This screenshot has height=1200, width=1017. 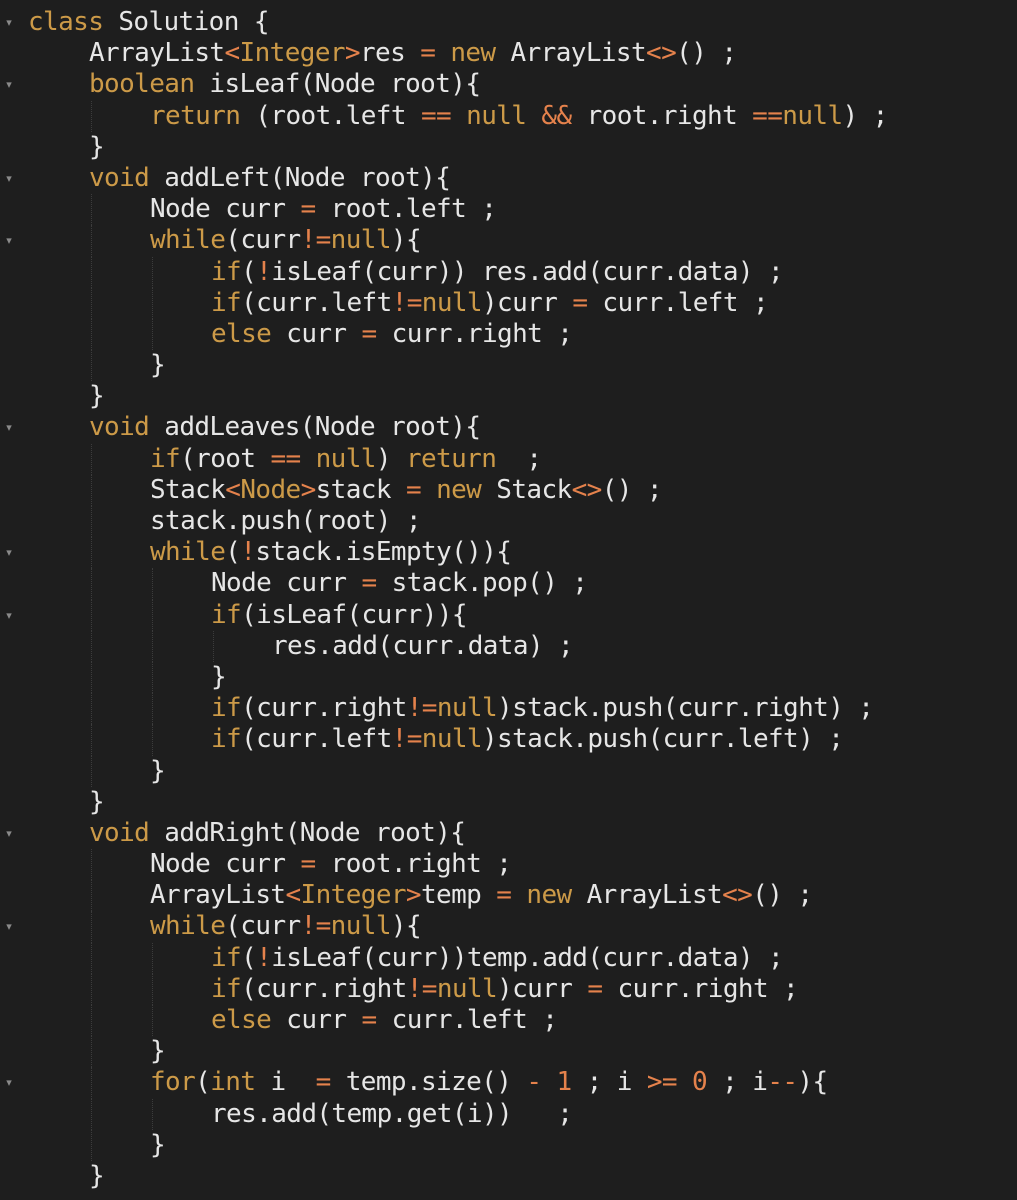 What do you see at coordinates (473, 53) in the screenshot?
I see `code-token: new` at bounding box center [473, 53].